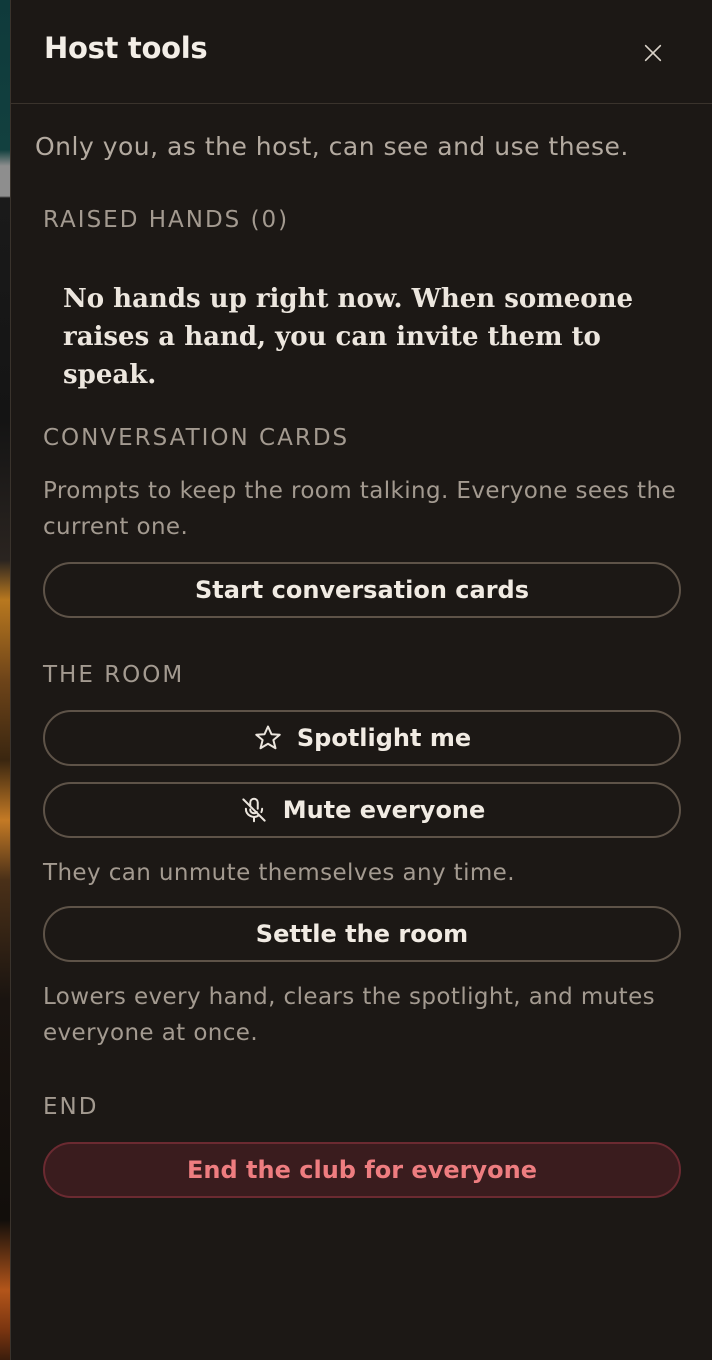  Describe the element at coordinates (279, 873) in the screenshot. I see `mute-note: They can unmute themselves any time.` at that location.